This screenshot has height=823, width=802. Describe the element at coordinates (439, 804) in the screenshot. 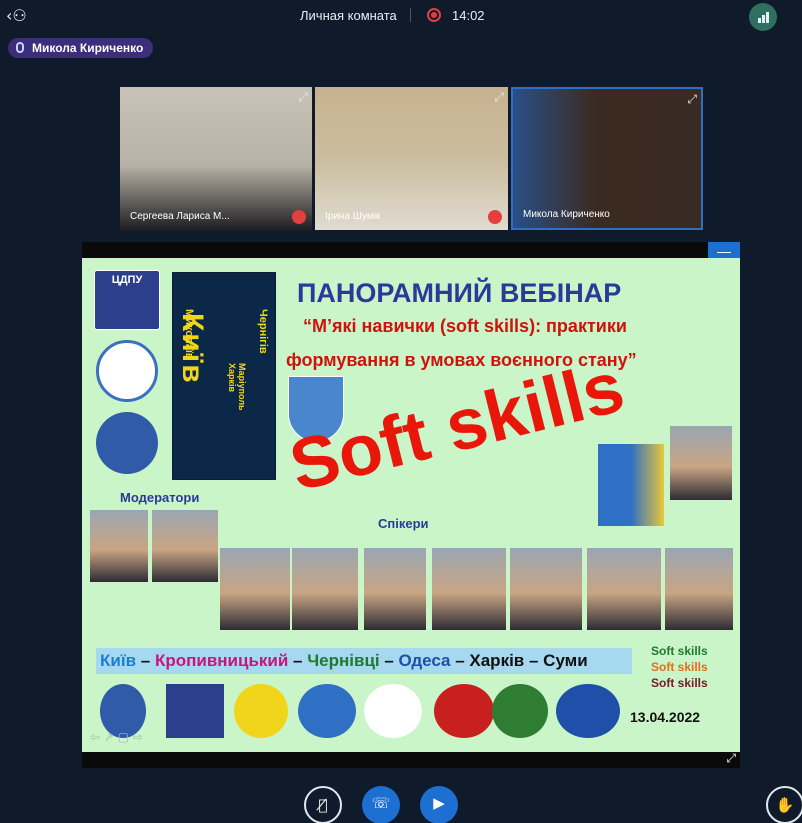

I see `camera-icon: ▶` at that location.